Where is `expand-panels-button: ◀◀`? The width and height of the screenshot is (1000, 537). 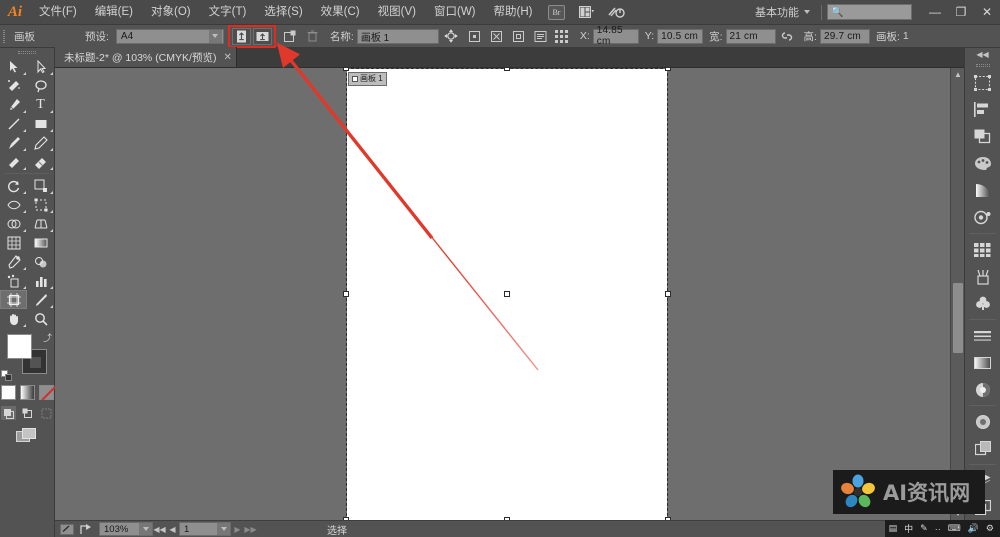 expand-panels-button: ◀◀ is located at coordinates (982, 54).